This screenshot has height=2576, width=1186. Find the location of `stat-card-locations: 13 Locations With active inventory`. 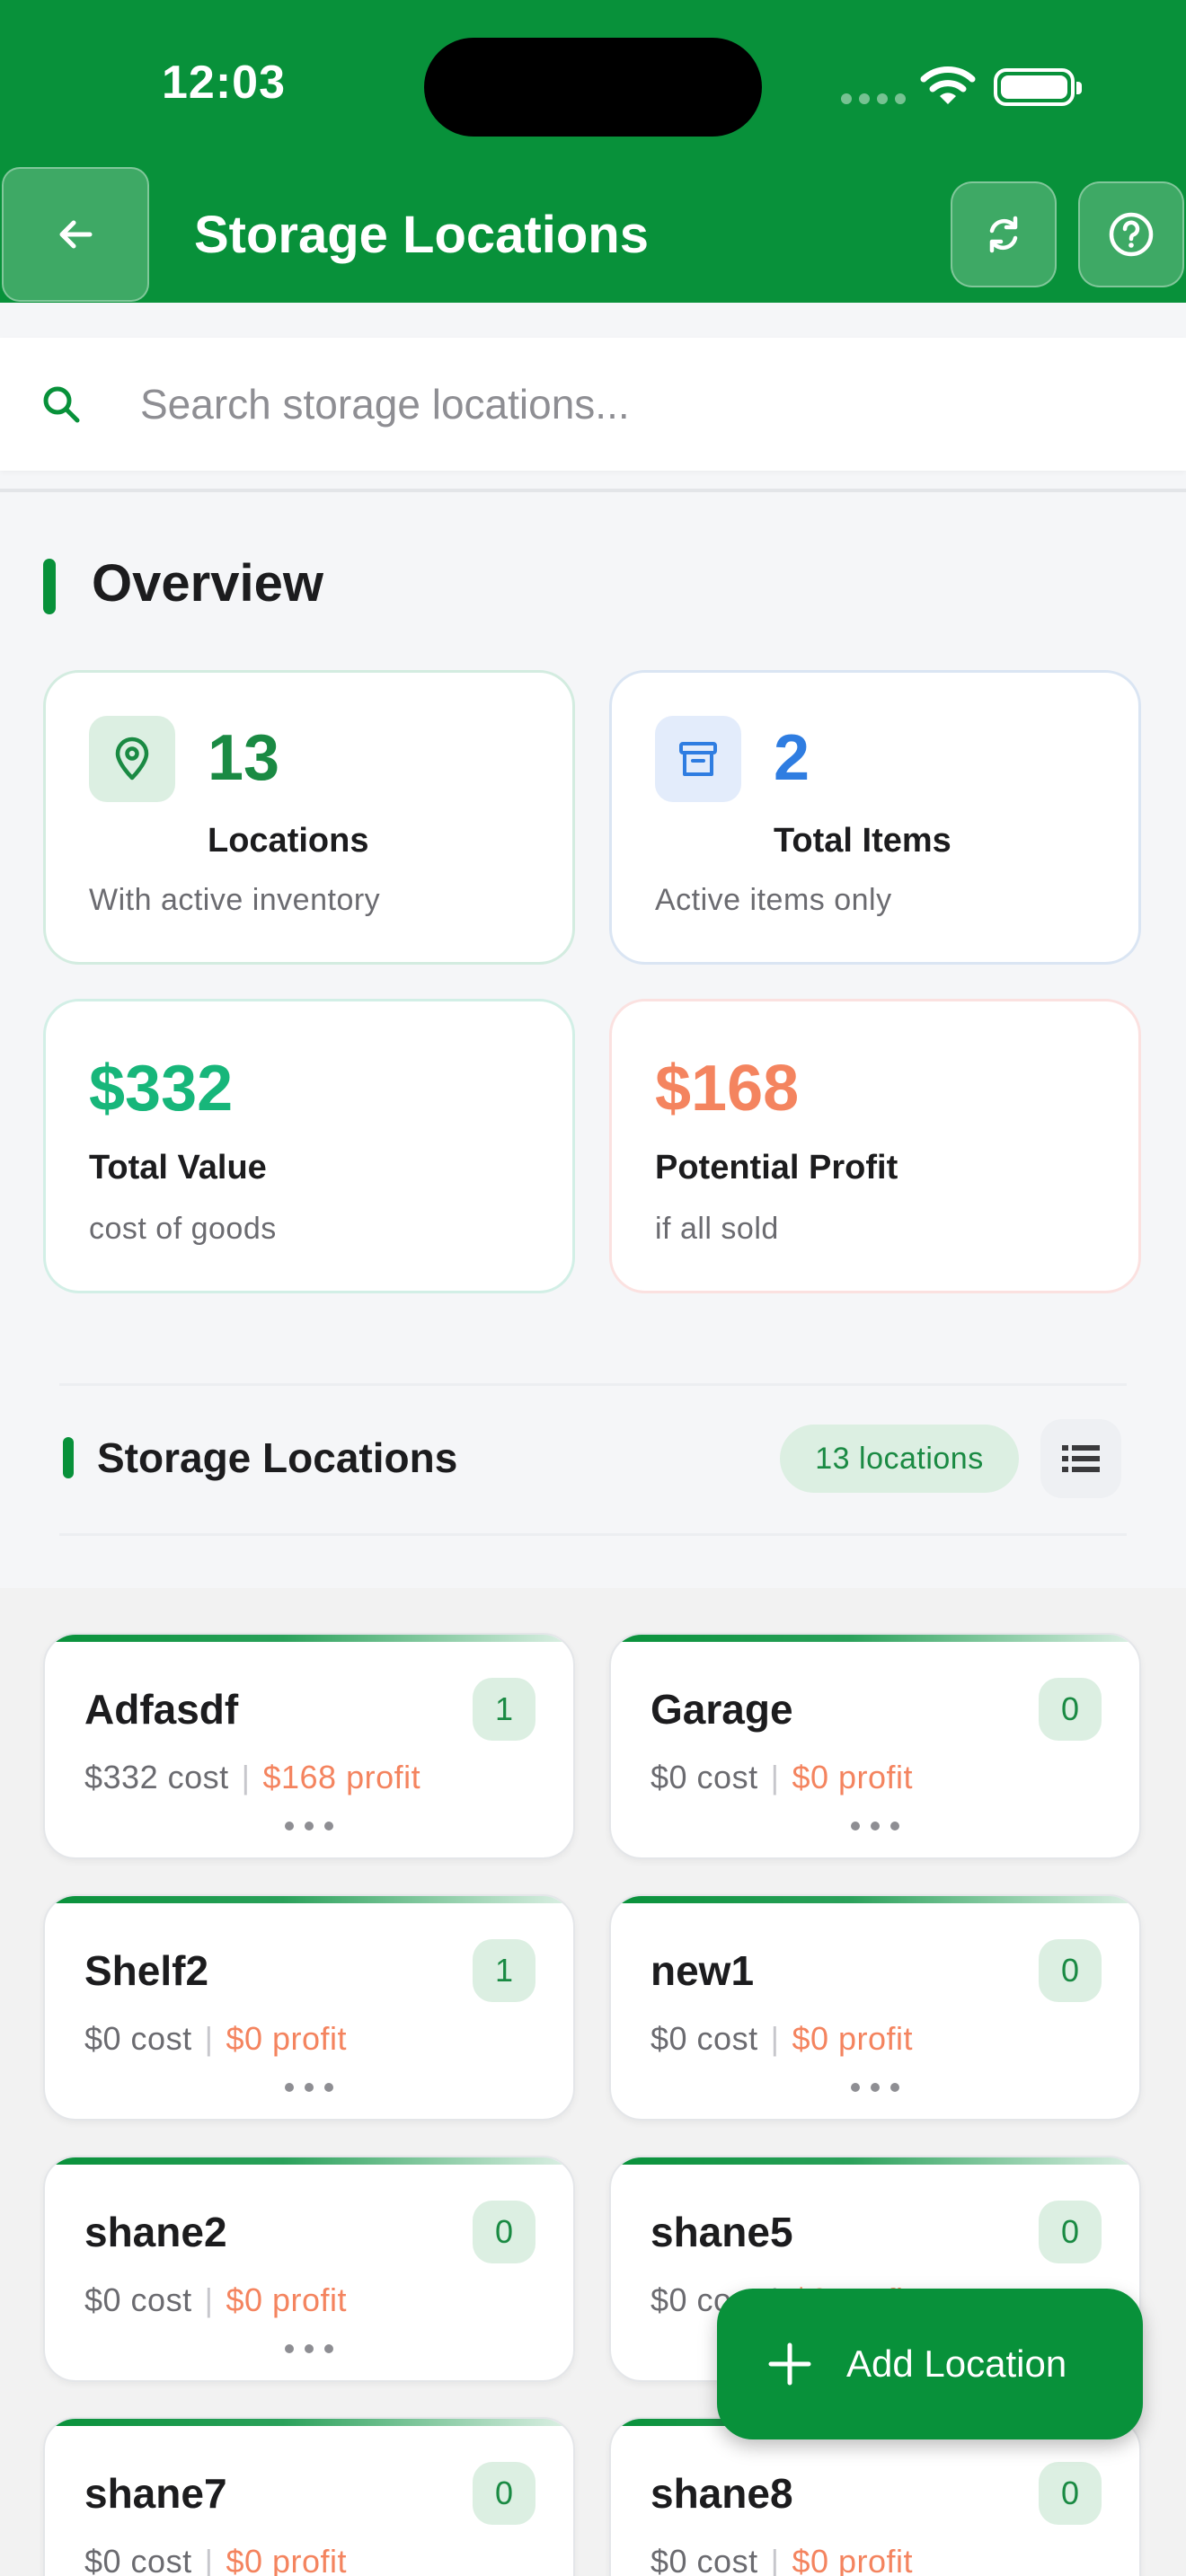

stat-card-locations: 13 Locations With active inventory is located at coordinates (309, 817).